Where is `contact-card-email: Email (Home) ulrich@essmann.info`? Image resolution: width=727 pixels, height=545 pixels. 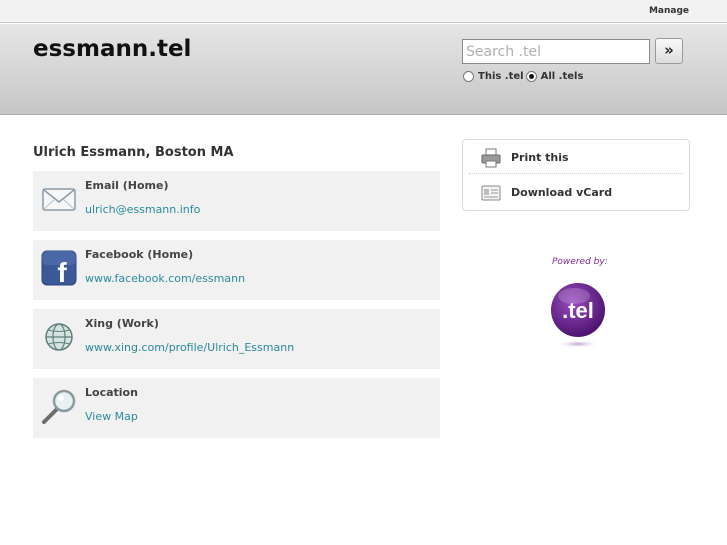 contact-card-email: Email (Home) ulrich@essmann.info is located at coordinates (236, 201).